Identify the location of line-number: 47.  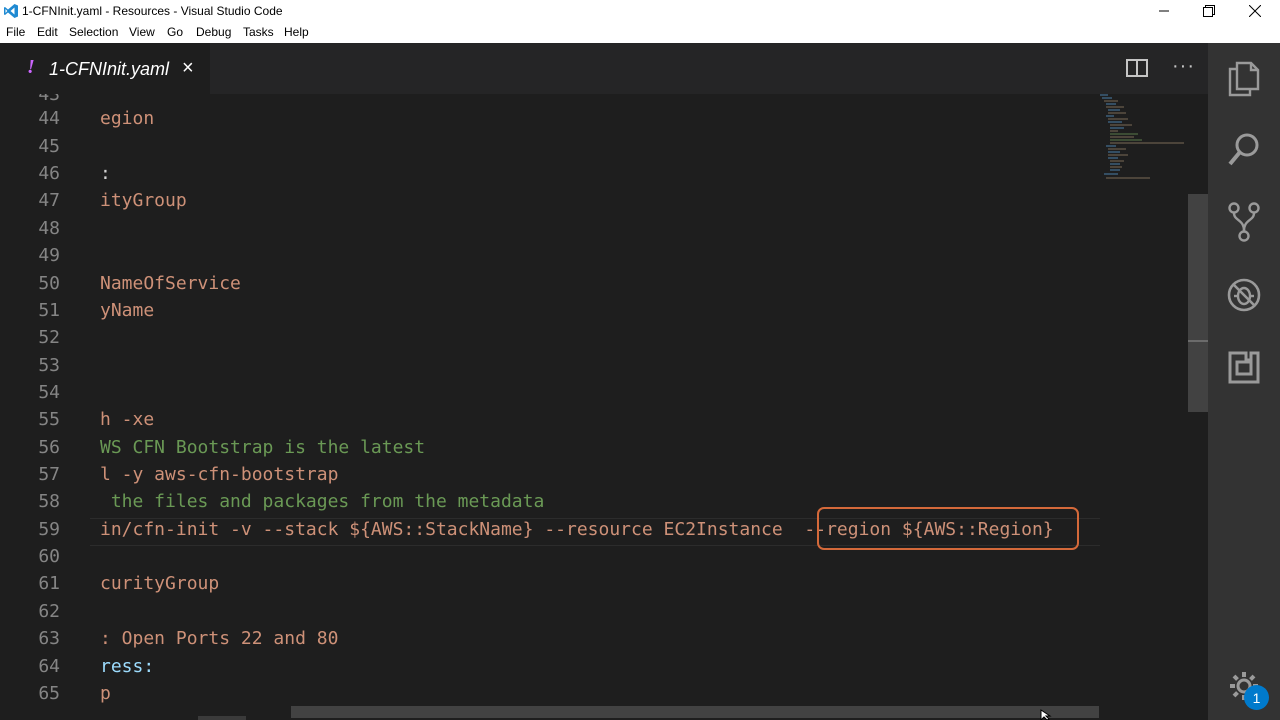
(49, 200).